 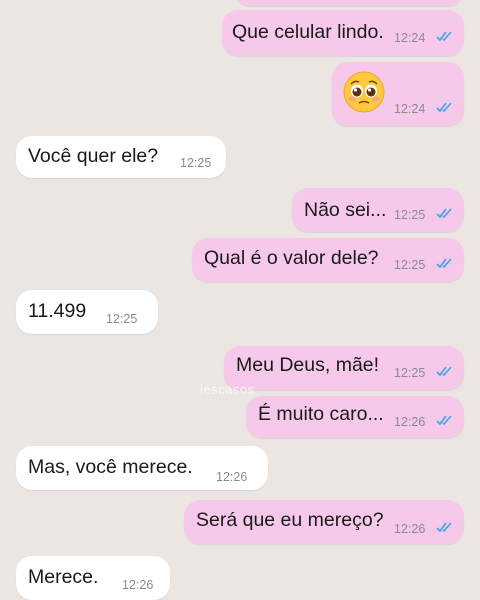 What do you see at coordinates (291, 258) in the screenshot?
I see `message-text: Qual é o valor dele?` at bounding box center [291, 258].